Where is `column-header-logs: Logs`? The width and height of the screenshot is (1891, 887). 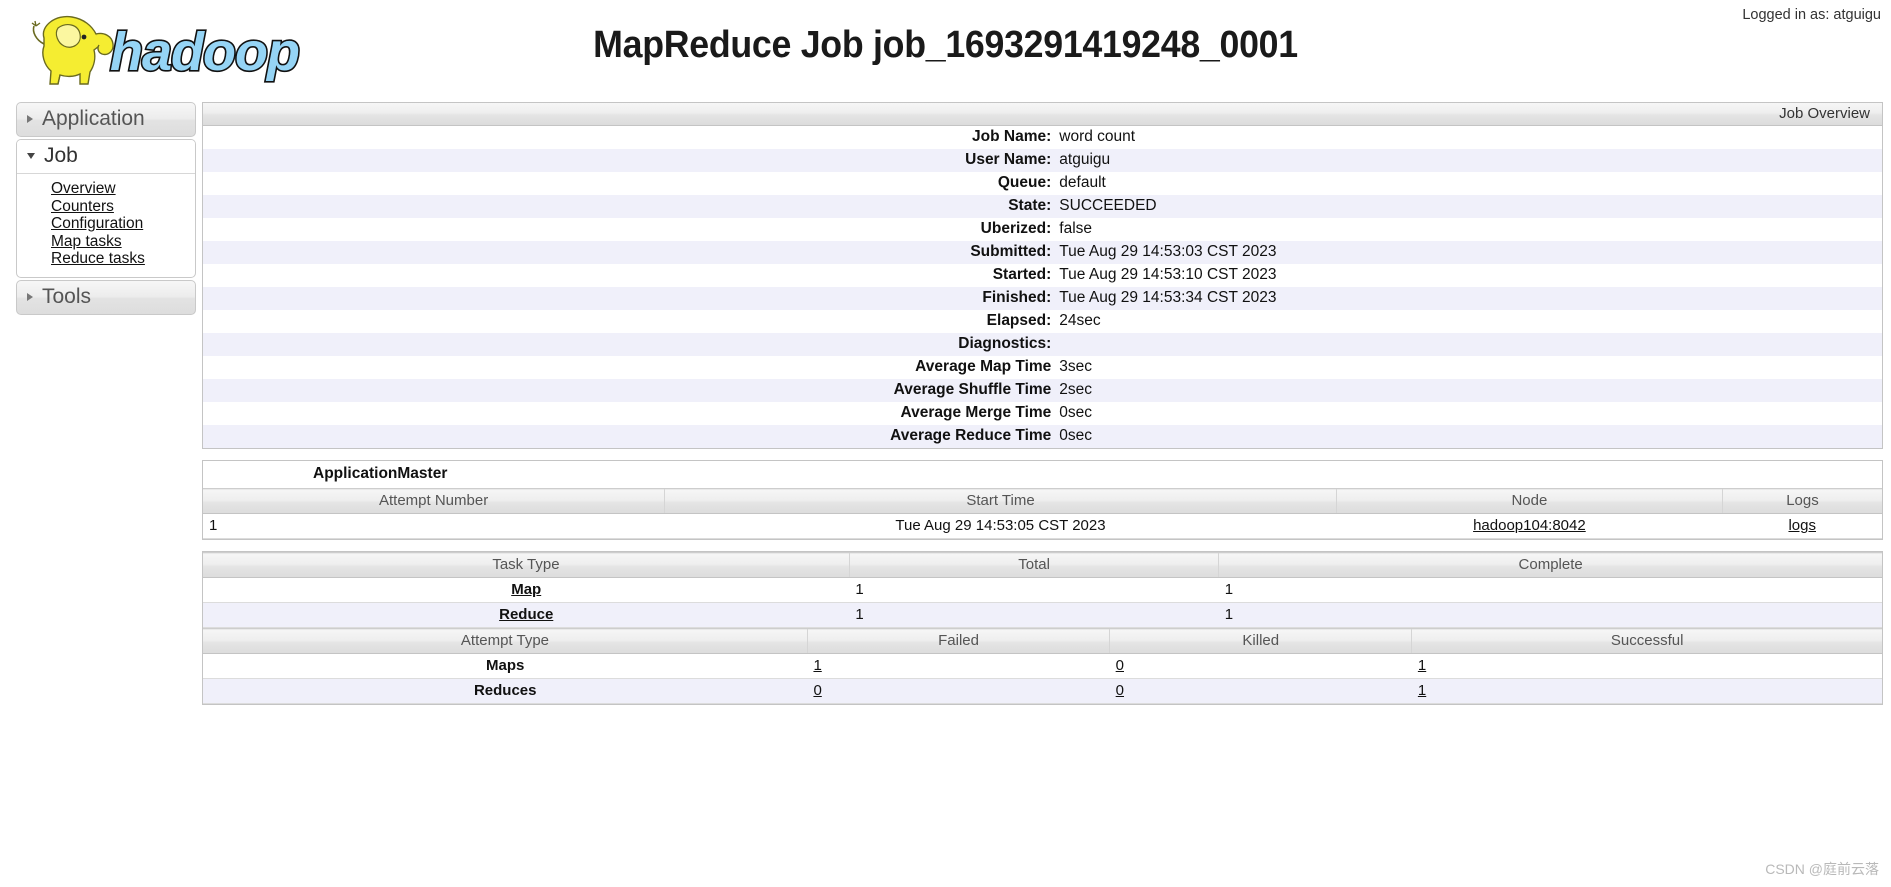 column-header-logs: Logs is located at coordinates (1801, 501).